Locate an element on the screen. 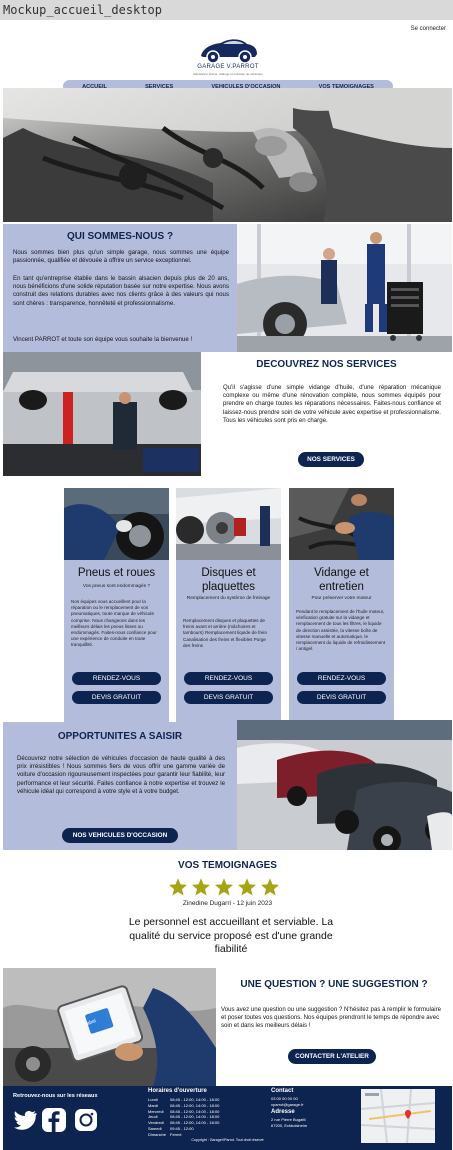  contact-workshop-button: CONTACTER L'ATELIER is located at coordinates (332, 1056).